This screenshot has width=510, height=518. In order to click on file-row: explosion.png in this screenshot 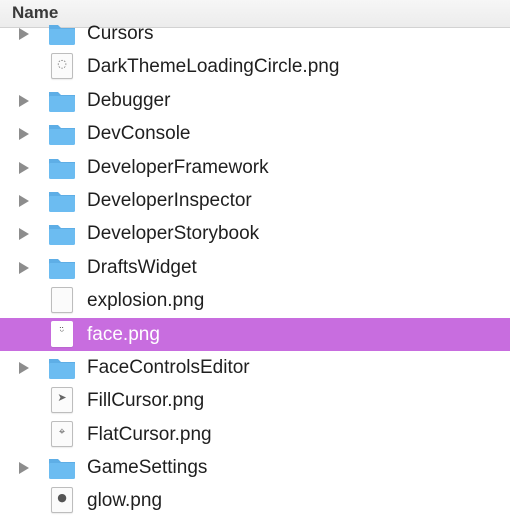, I will do `click(255, 300)`.